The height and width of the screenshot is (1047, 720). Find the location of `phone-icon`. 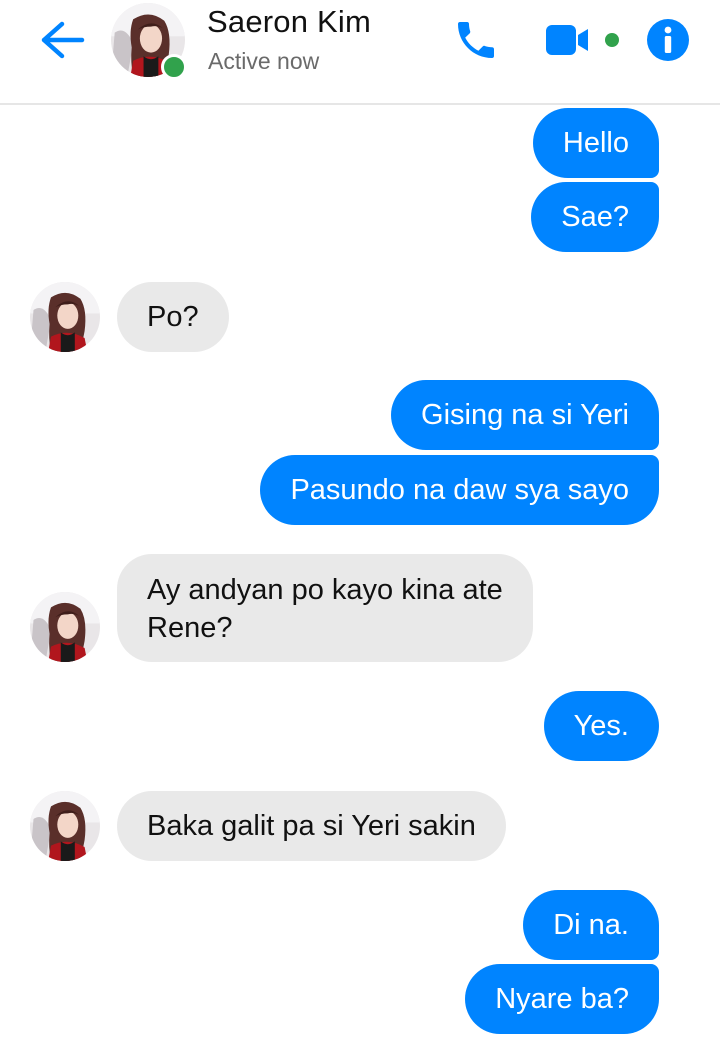

phone-icon is located at coordinates (476, 40).